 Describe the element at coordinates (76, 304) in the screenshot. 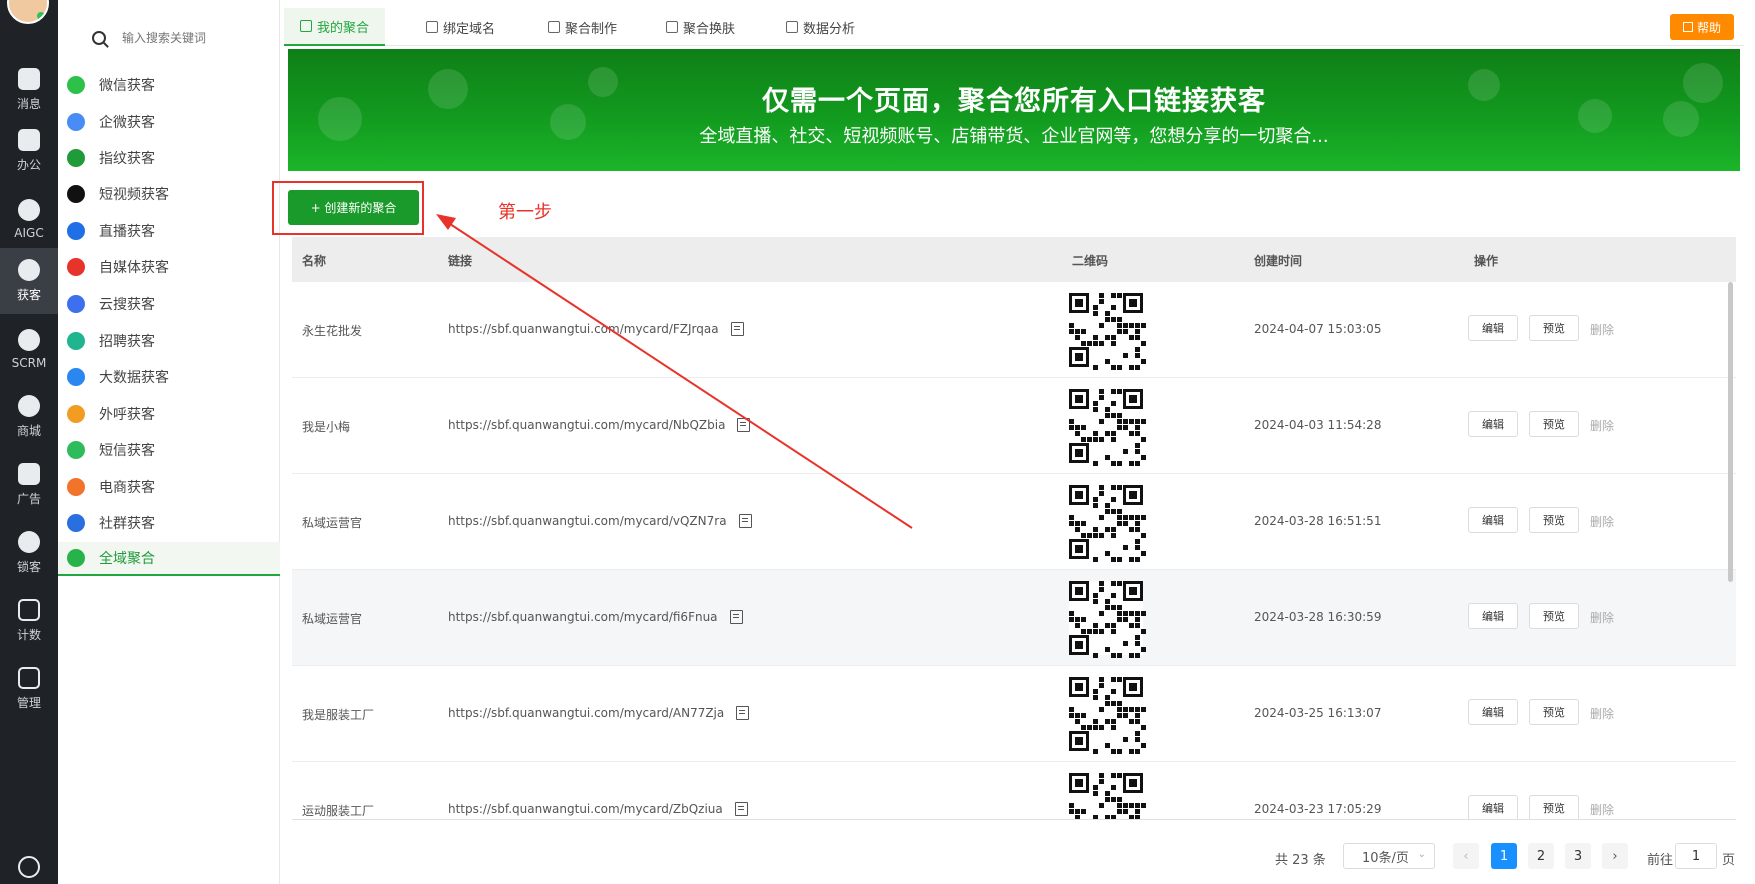

I see `cloud-search-icon` at that location.